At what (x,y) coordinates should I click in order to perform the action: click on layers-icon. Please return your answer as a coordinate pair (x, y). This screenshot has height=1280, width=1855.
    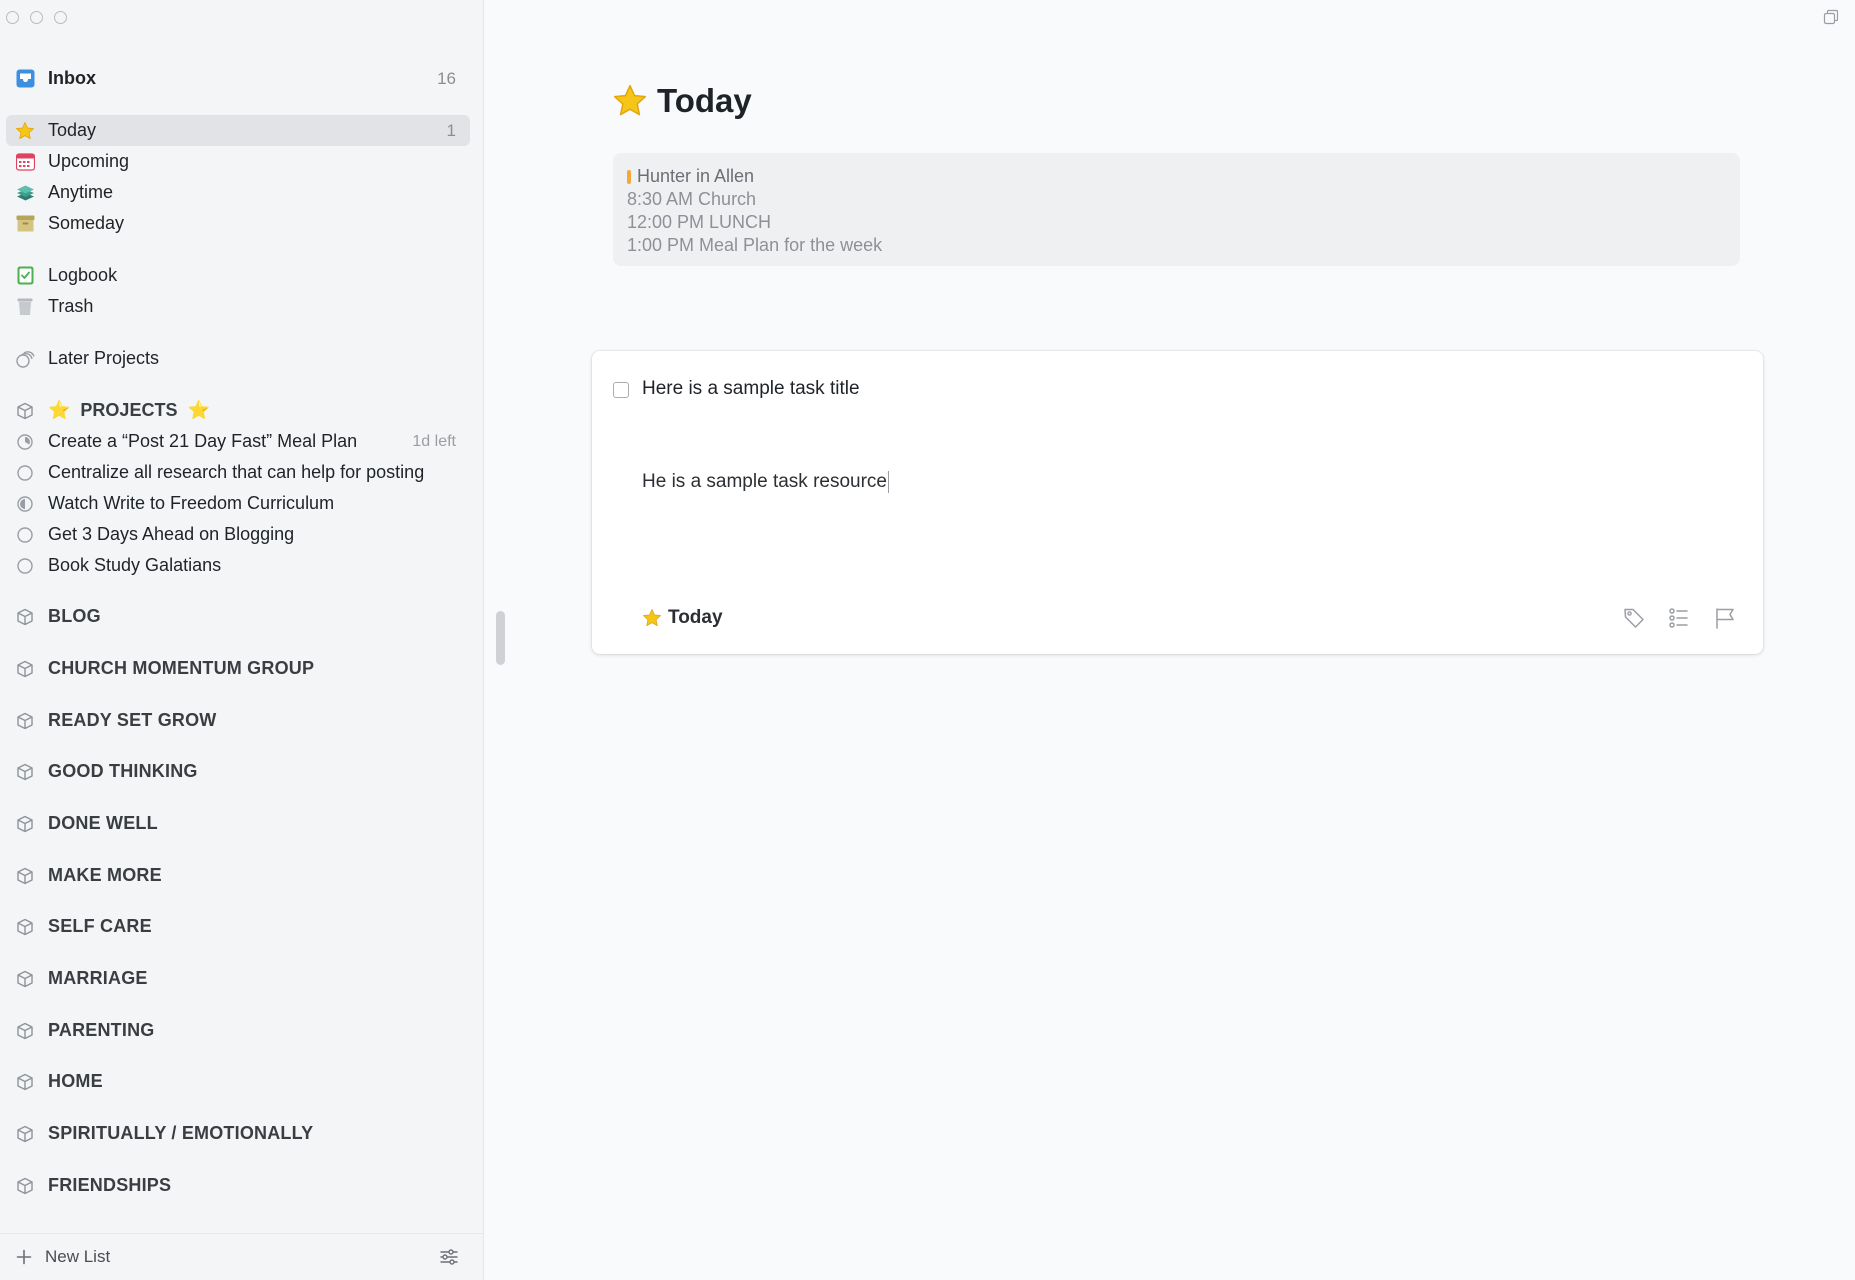
    Looking at the image, I should click on (25, 193).